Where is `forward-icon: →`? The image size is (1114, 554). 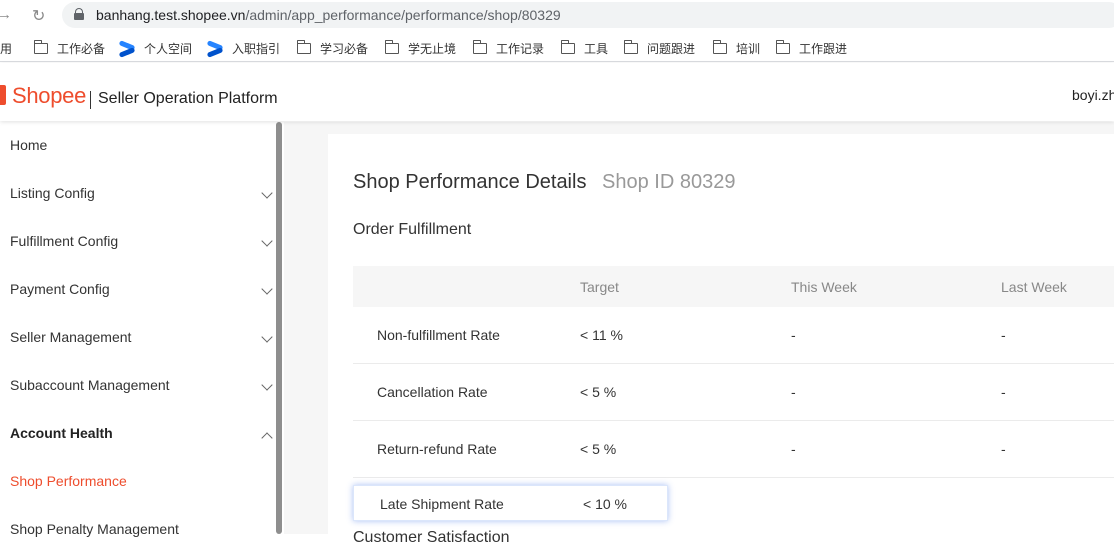
forward-icon: → is located at coordinates (6, 14).